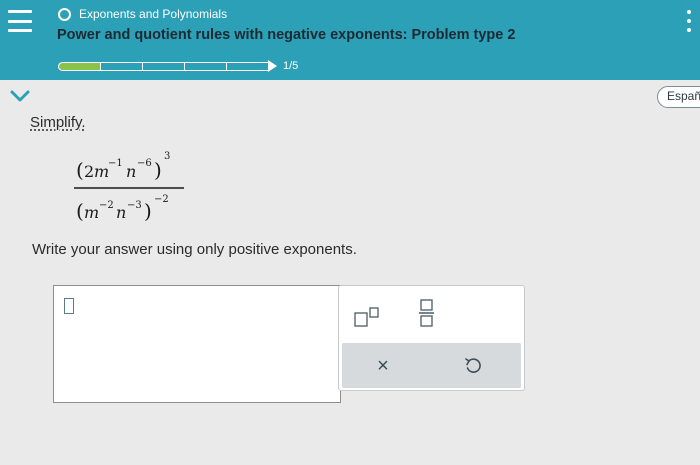 Image resolution: width=700 pixels, height=465 pixels. Describe the element at coordinates (20, 21) in the screenshot. I see `hamburger-menu-icon` at that location.